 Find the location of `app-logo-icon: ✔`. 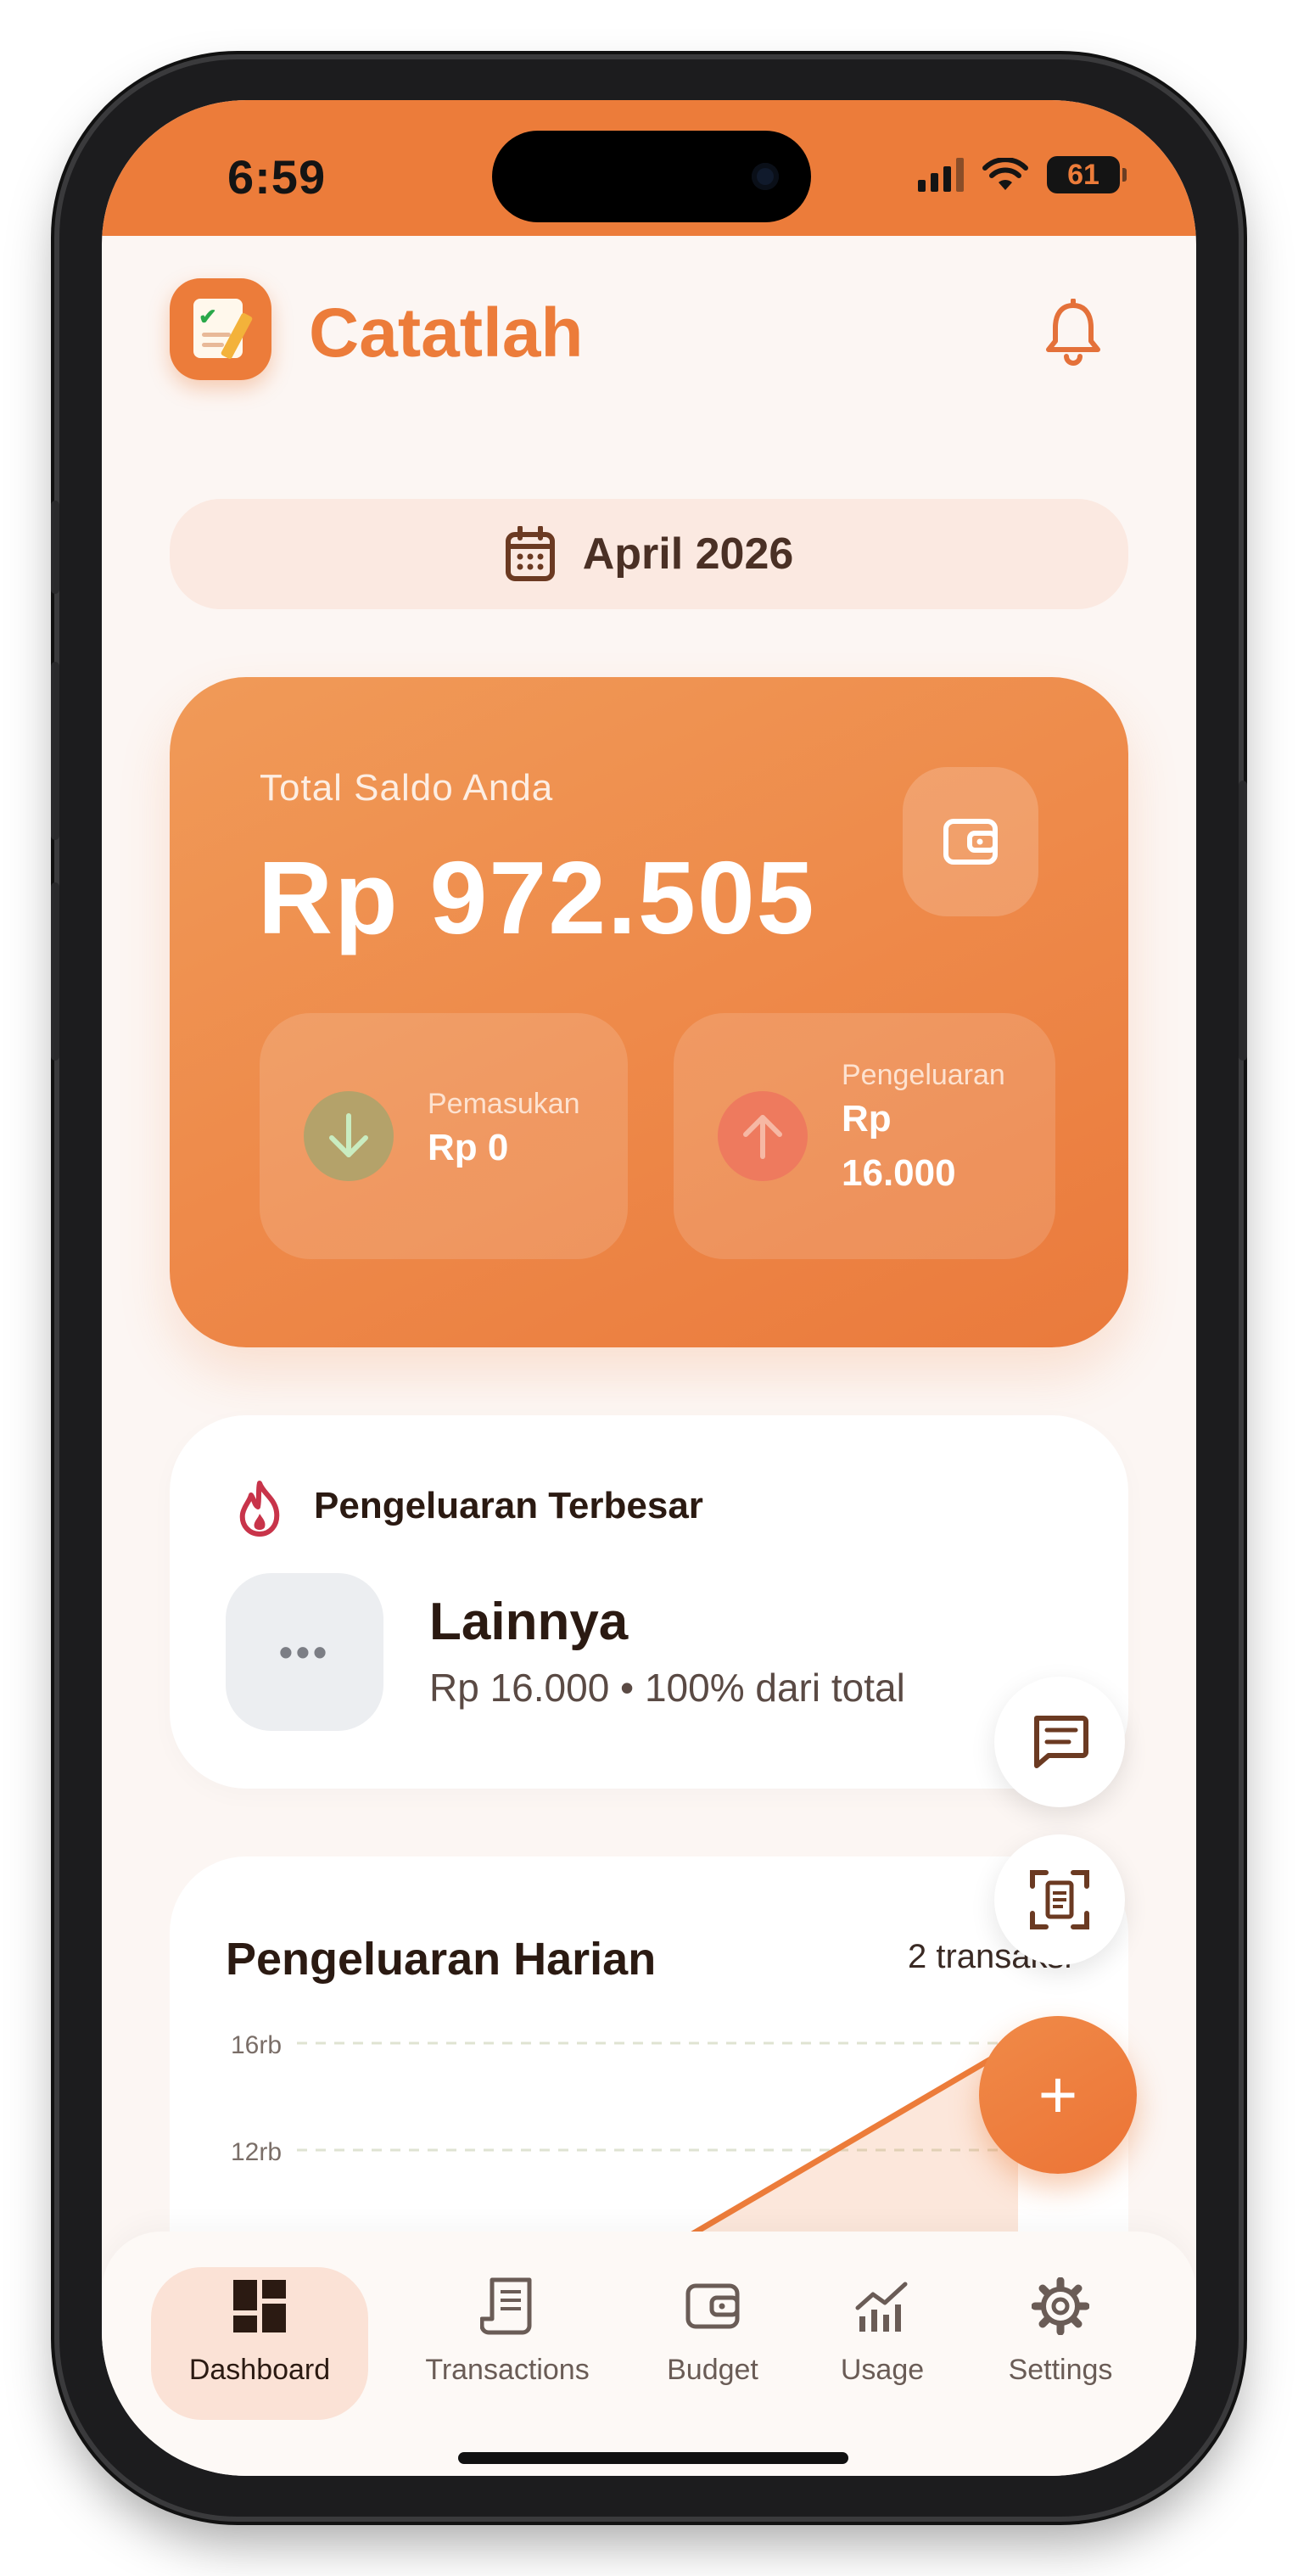

app-logo-icon: ✔ is located at coordinates (220, 329).